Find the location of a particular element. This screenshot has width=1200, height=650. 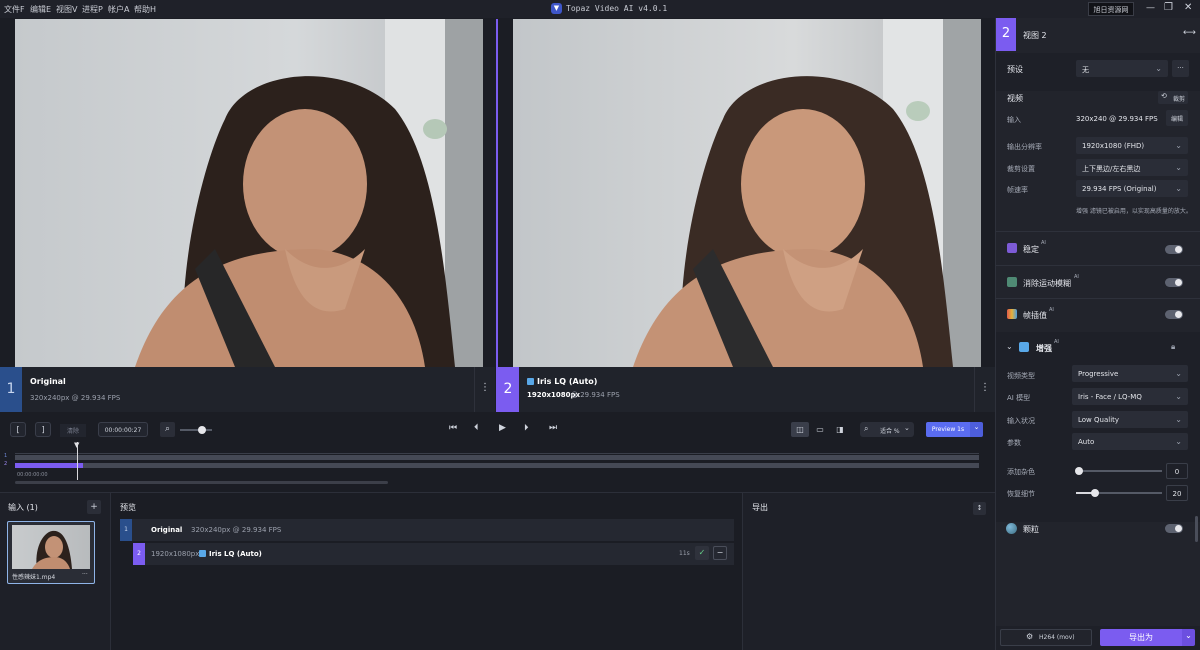

preset-dropdown: 无 ⌄ is located at coordinates (1122, 68).